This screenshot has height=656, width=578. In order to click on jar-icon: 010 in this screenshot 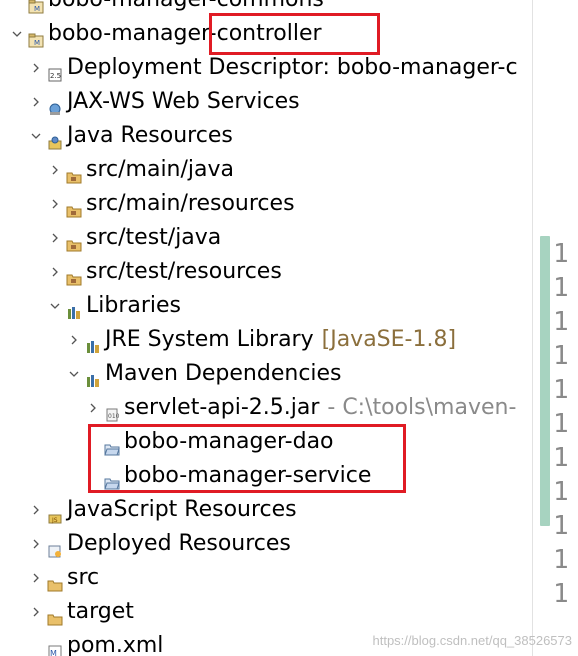, I will do `click(112, 411)`.